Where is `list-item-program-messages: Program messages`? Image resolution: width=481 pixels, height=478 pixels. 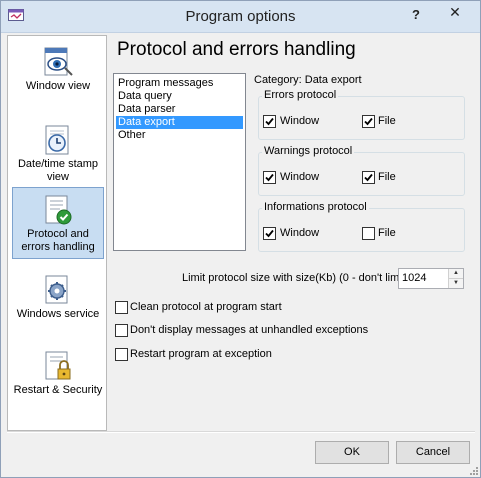 list-item-program-messages: Program messages is located at coordinates (179, 83).